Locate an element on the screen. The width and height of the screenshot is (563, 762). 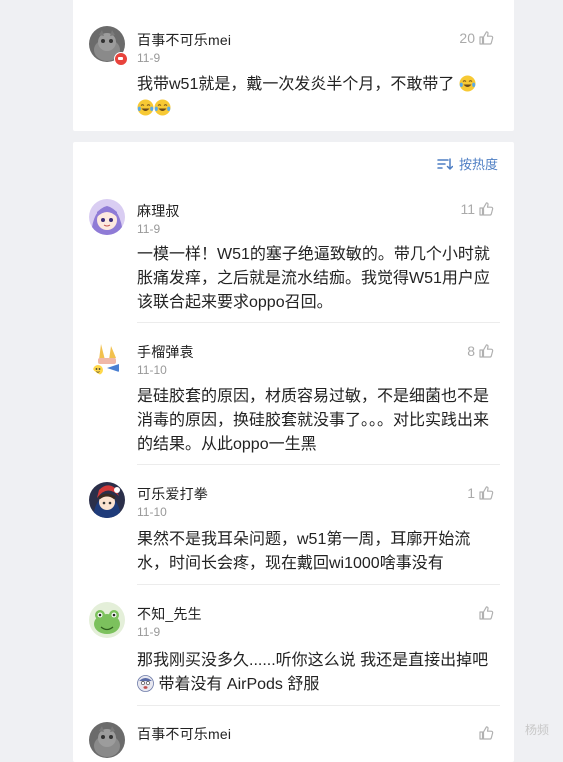
comment-text-body: 我带w51就是，戴一次发炎半个月，不敢带了 is located at coordinates (296, 84).